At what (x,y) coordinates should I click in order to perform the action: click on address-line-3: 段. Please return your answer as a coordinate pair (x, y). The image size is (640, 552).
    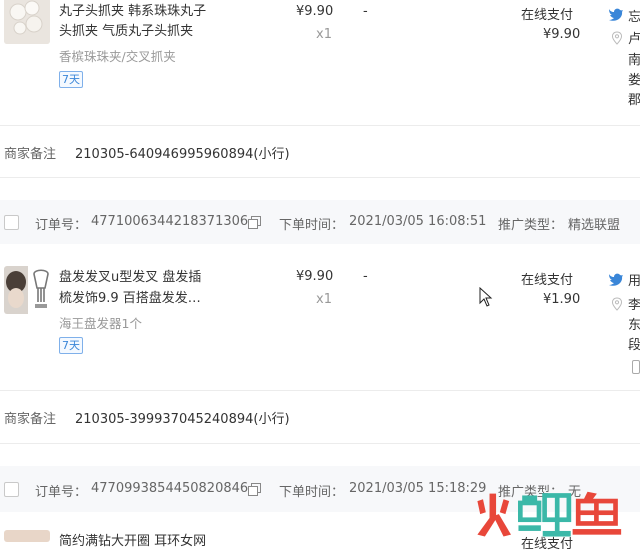
    Looking at the image, I should click on (634, 345).